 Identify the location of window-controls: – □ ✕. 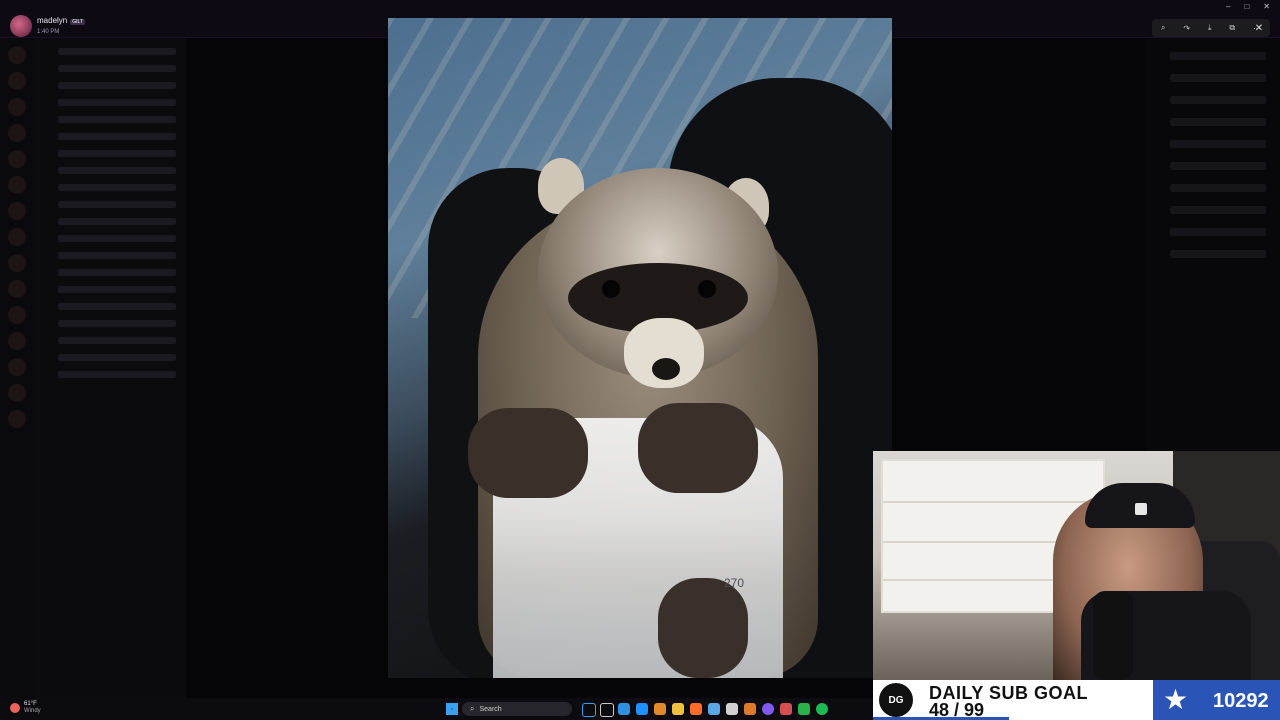
(1248, 6).